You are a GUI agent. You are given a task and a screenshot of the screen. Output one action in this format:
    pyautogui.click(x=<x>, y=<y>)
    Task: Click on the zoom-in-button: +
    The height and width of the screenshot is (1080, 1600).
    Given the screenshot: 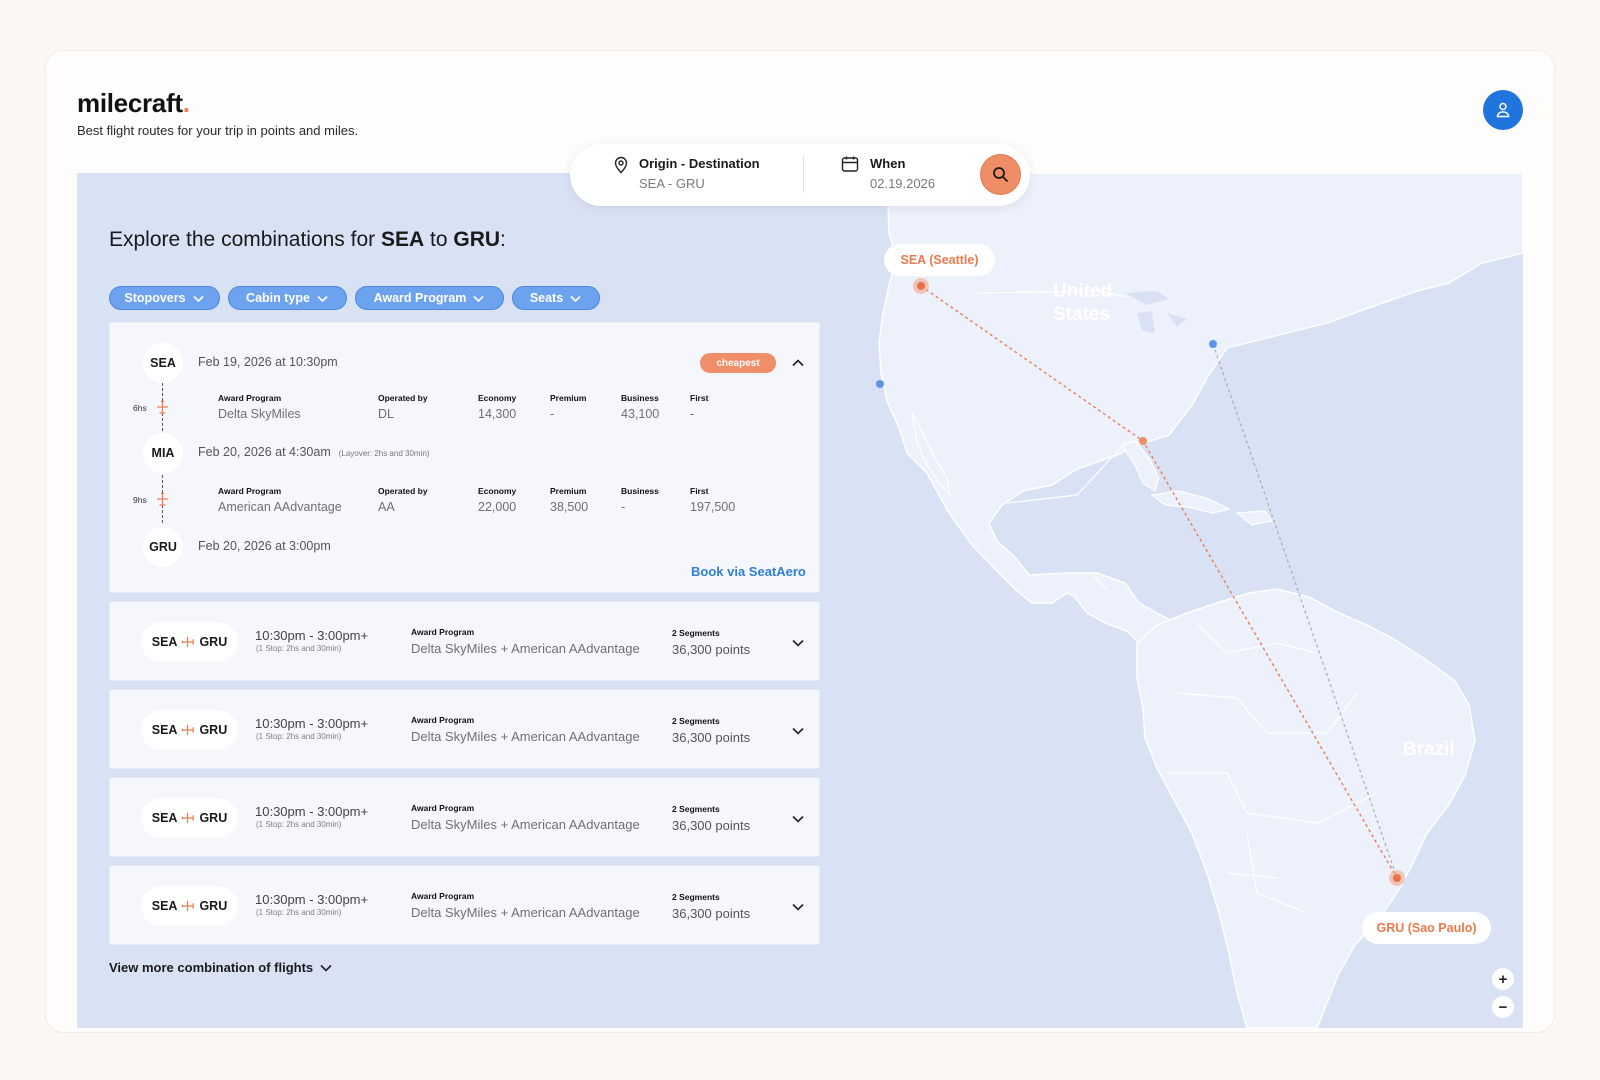 What is the action you would take?
    pyautogui.click(x=1503, y=979)
    